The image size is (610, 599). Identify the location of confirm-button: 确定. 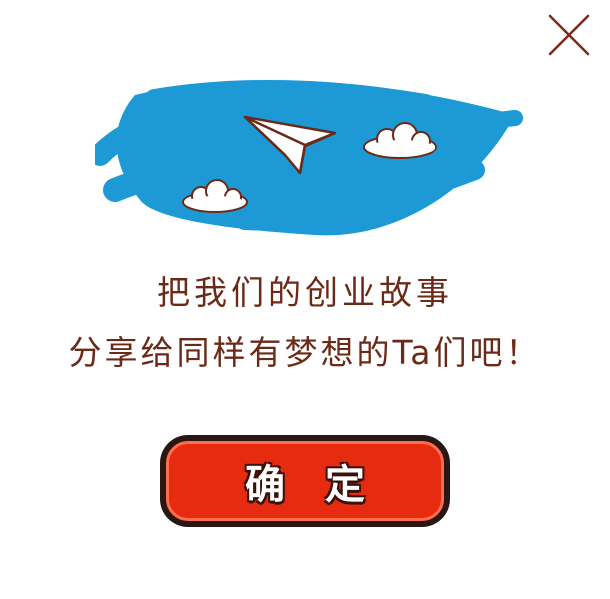
(305, 481).